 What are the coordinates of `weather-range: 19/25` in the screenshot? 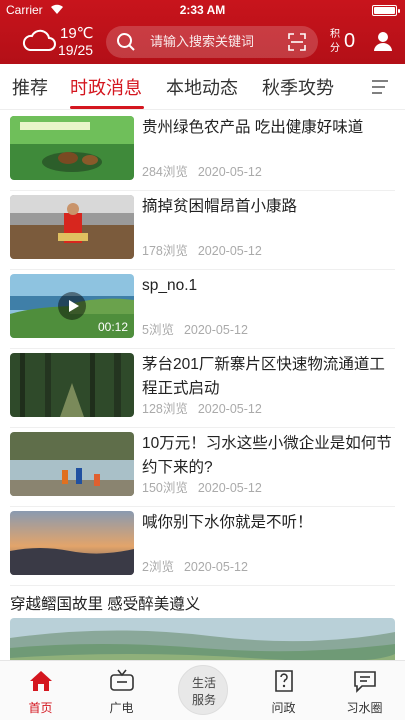 It's located at (76, 50).